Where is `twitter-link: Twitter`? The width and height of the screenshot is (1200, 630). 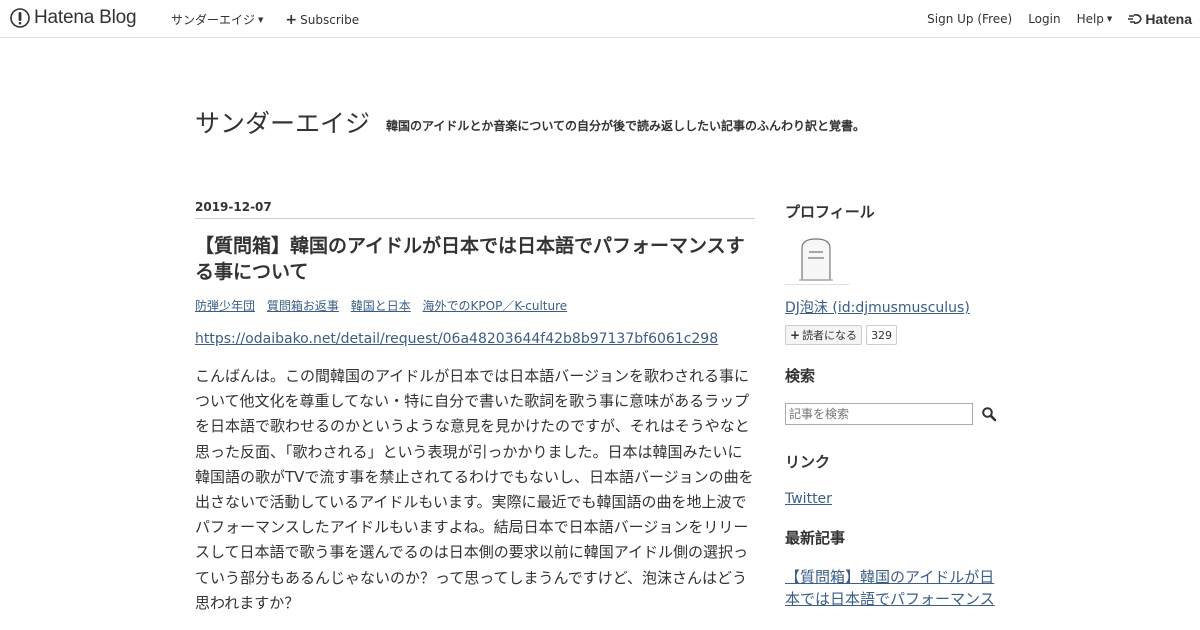
twitter-link: Twitter is located at coordinates (892, 499).